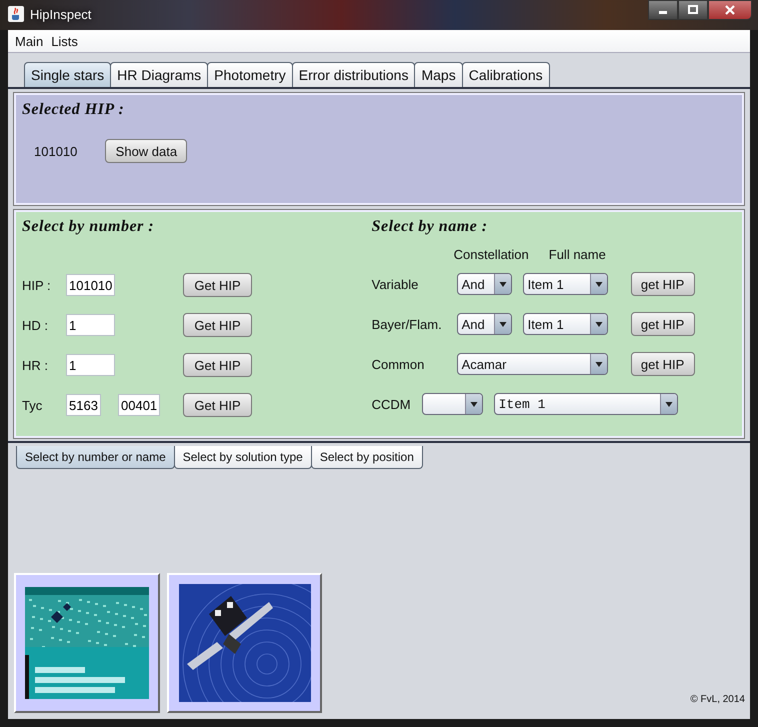 The height and width of the screenshot is (727, 758). I want to click on dropdown: Acamar, so click(532, 364).